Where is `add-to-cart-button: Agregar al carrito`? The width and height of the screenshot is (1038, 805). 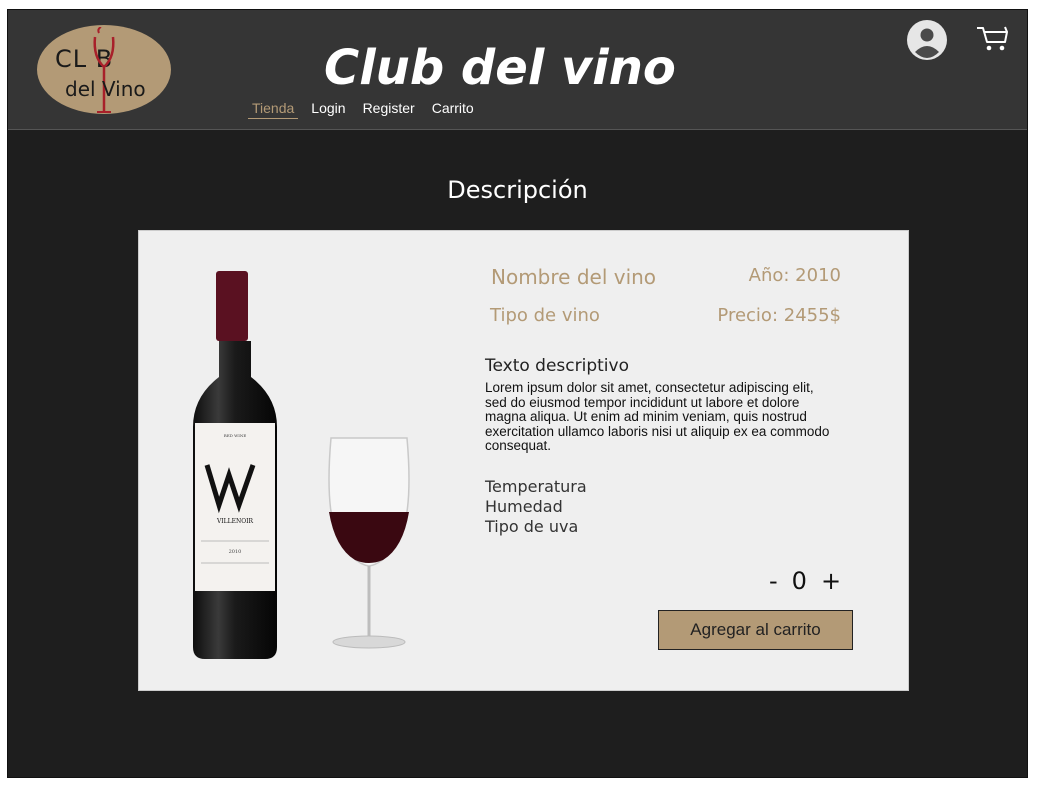 add-to-cart-button: Agregar al carrito is located at coordinates (755, 630).